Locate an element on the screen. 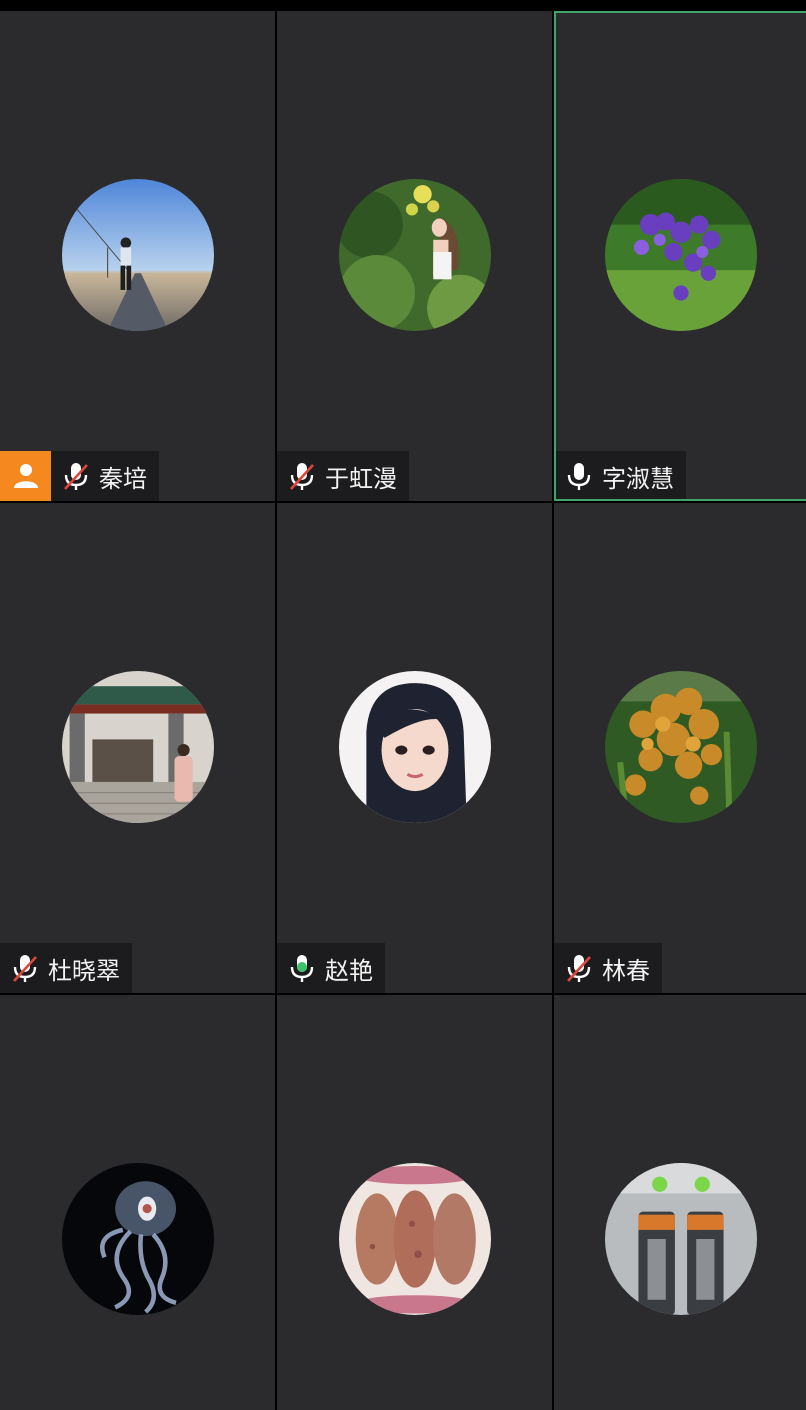 Image resolution: width=806 pixels, height=1410 pixels. anime-girl-portrait-icon is located at coordinates (414, 747).